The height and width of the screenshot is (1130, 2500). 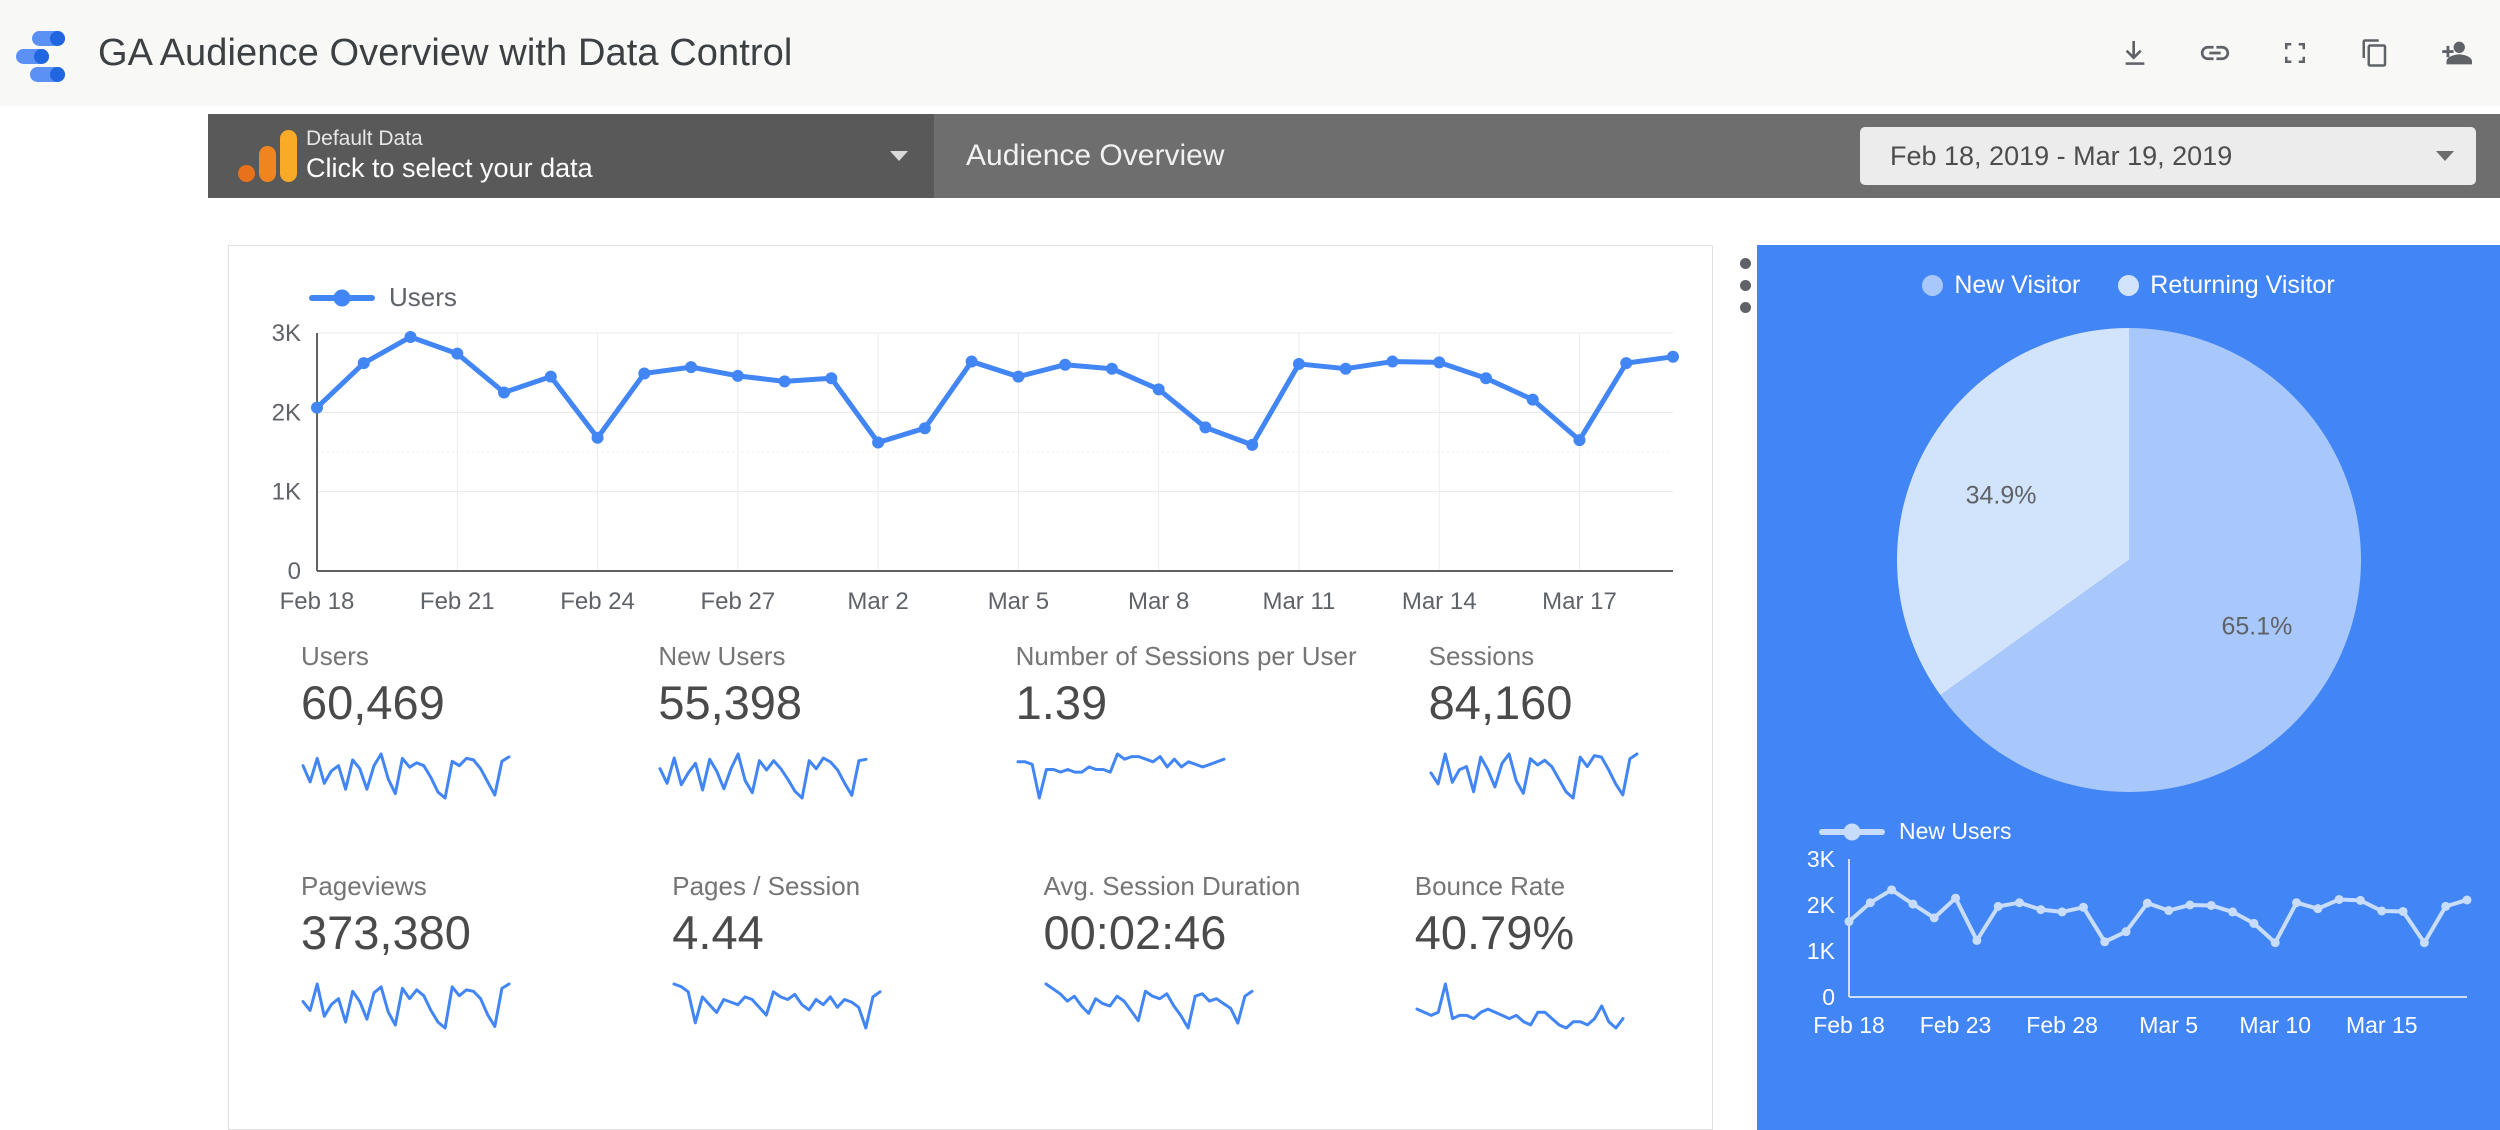 I want to click on svg-text: Feb 27, so click(x=737, y=601).